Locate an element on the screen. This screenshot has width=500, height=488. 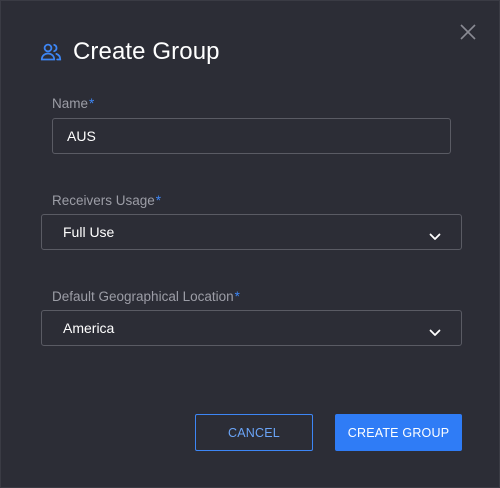
location-value: America is located at coordinates (89, 328).